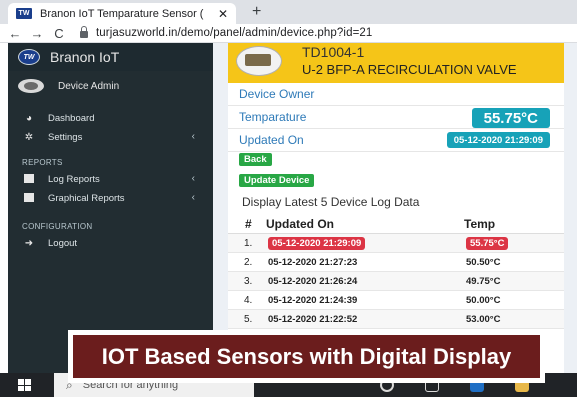 The height and width of the screenshot is (397, 577). I want to click on close-tab-icon: ✕, so click(223, 14).